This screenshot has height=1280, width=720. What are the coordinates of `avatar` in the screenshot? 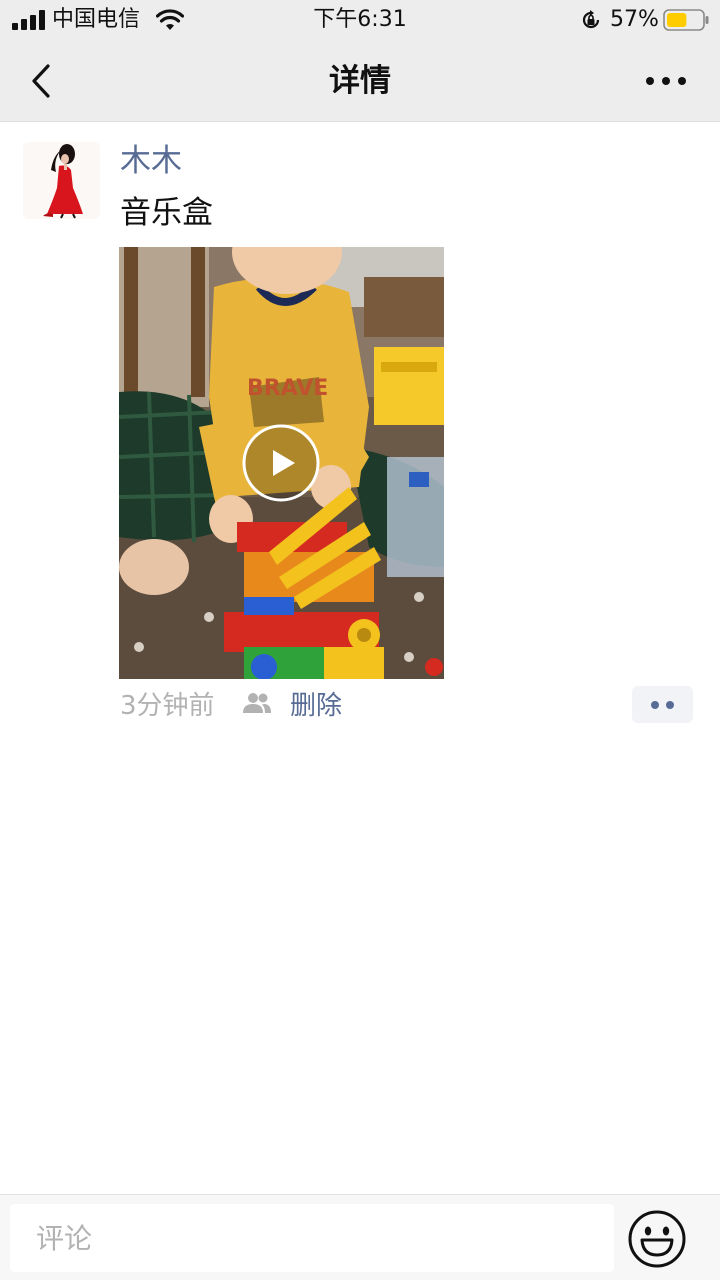 It's located at (61, 180).